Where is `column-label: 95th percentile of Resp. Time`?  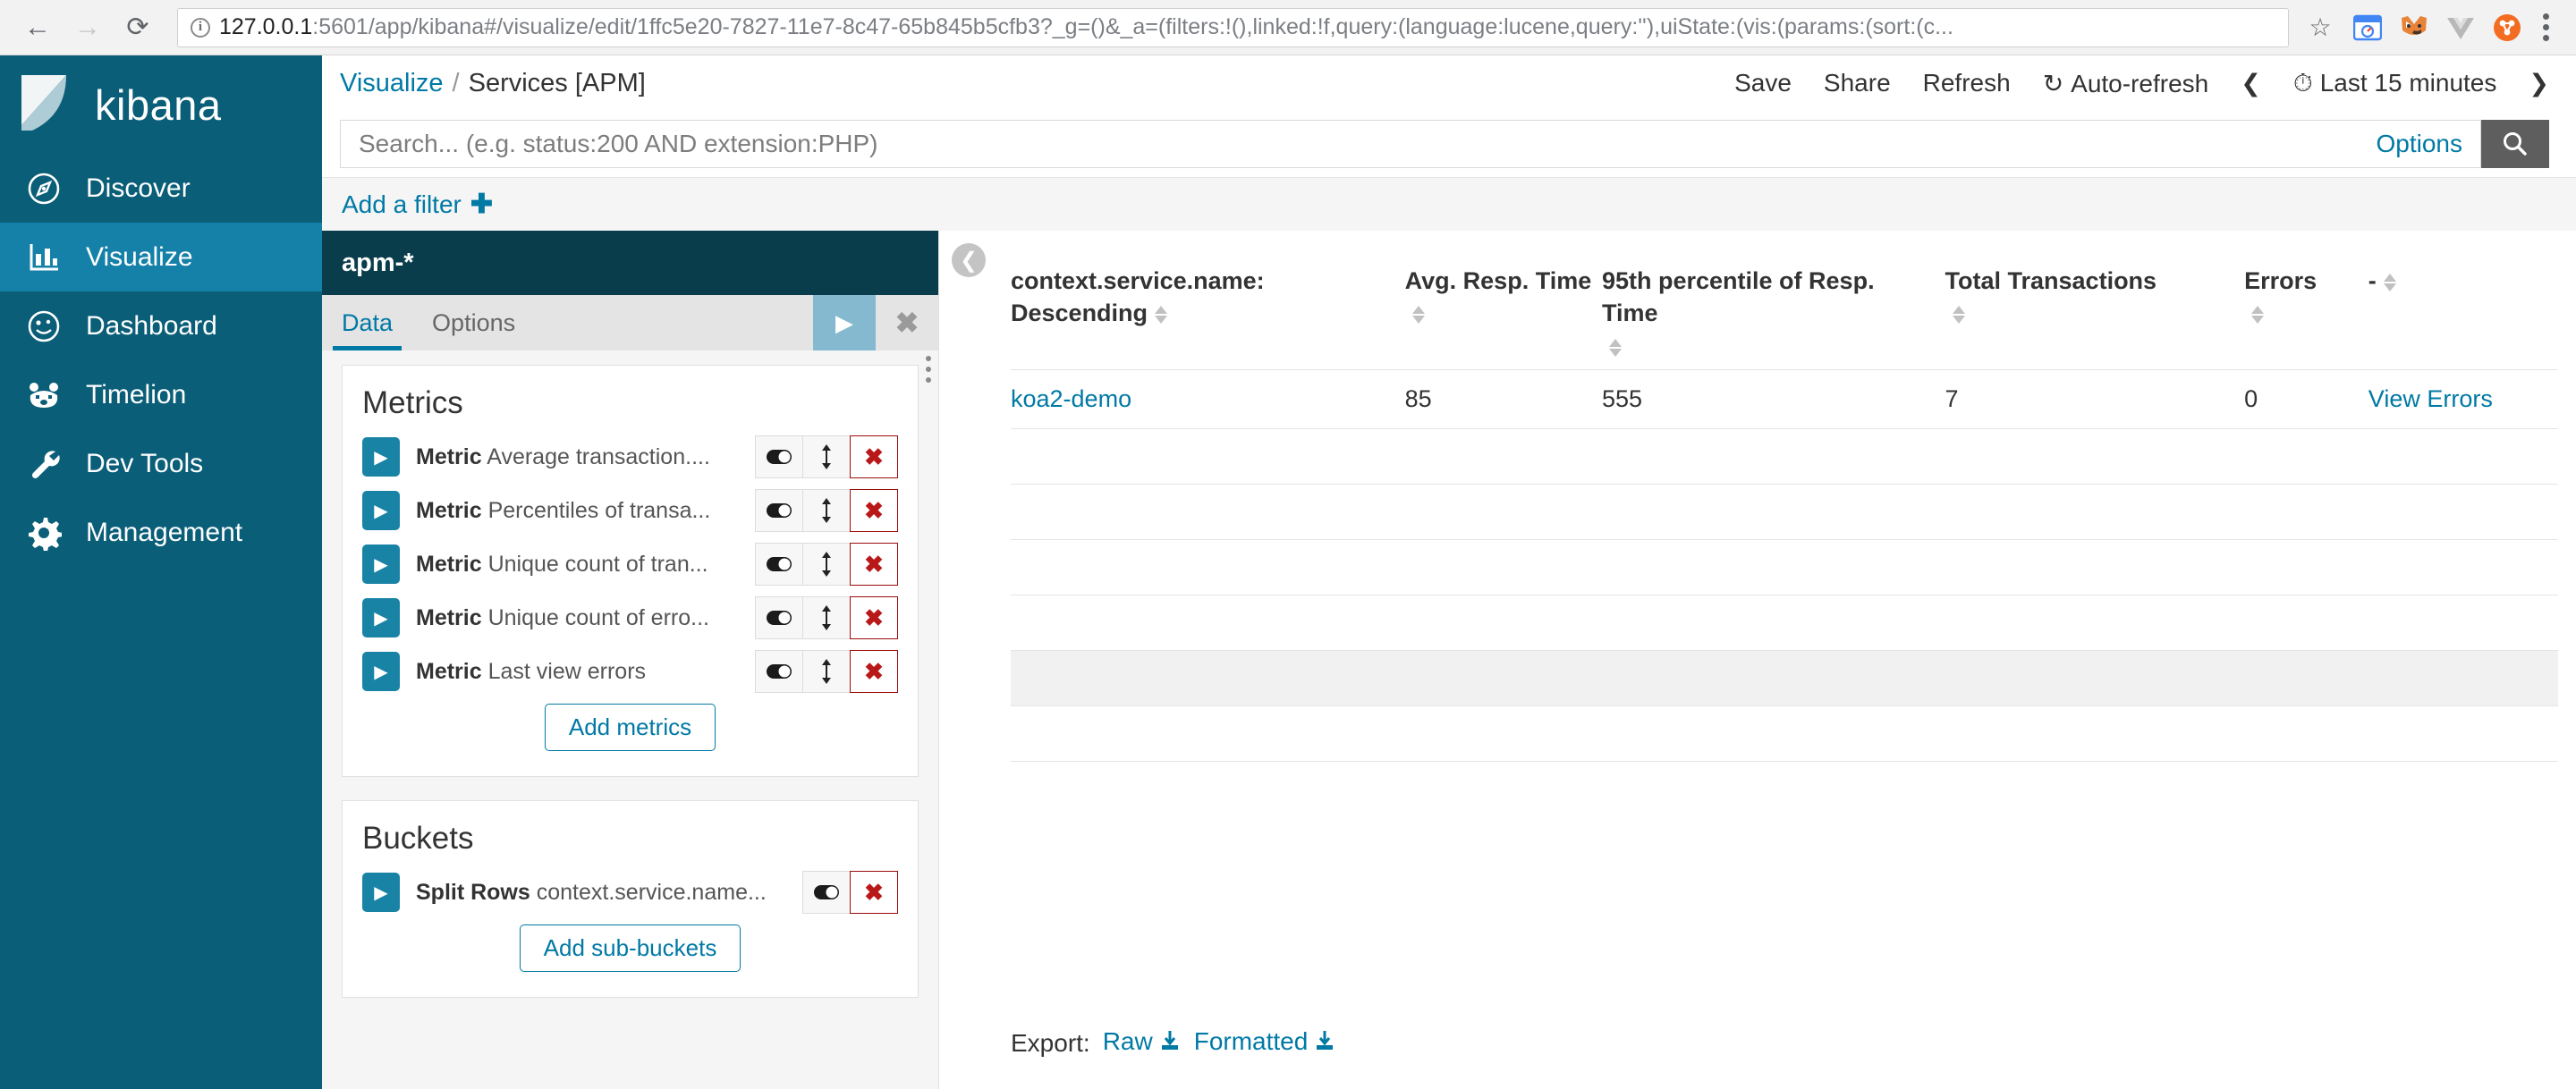 column-label: 95th percentile of Resp. Time is located at coordinates (1738, 297).